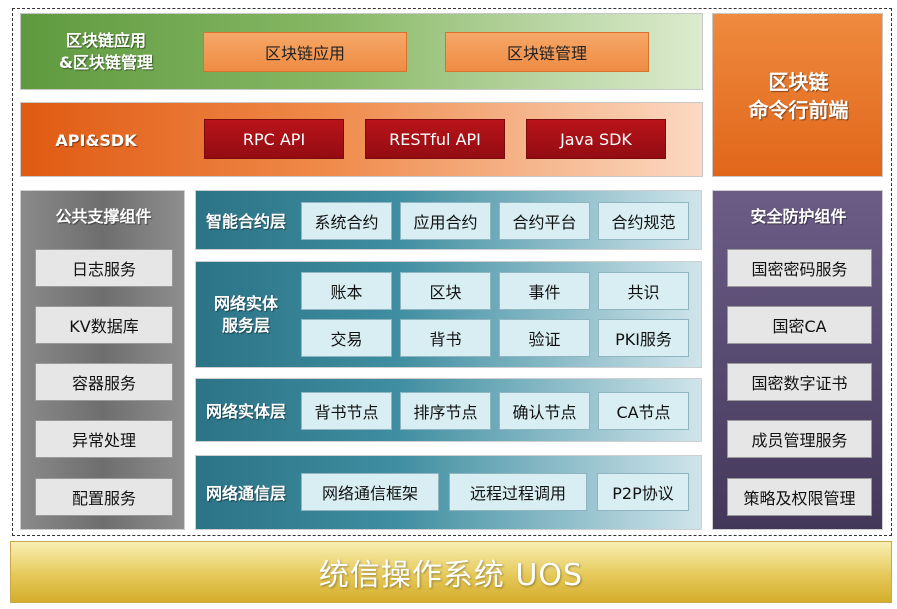 This screenshot has width=897, height=609. Describe the element at coordinates (104, 382) in the screenshot. I see `public-support-item-container: 容器服务` at that location.